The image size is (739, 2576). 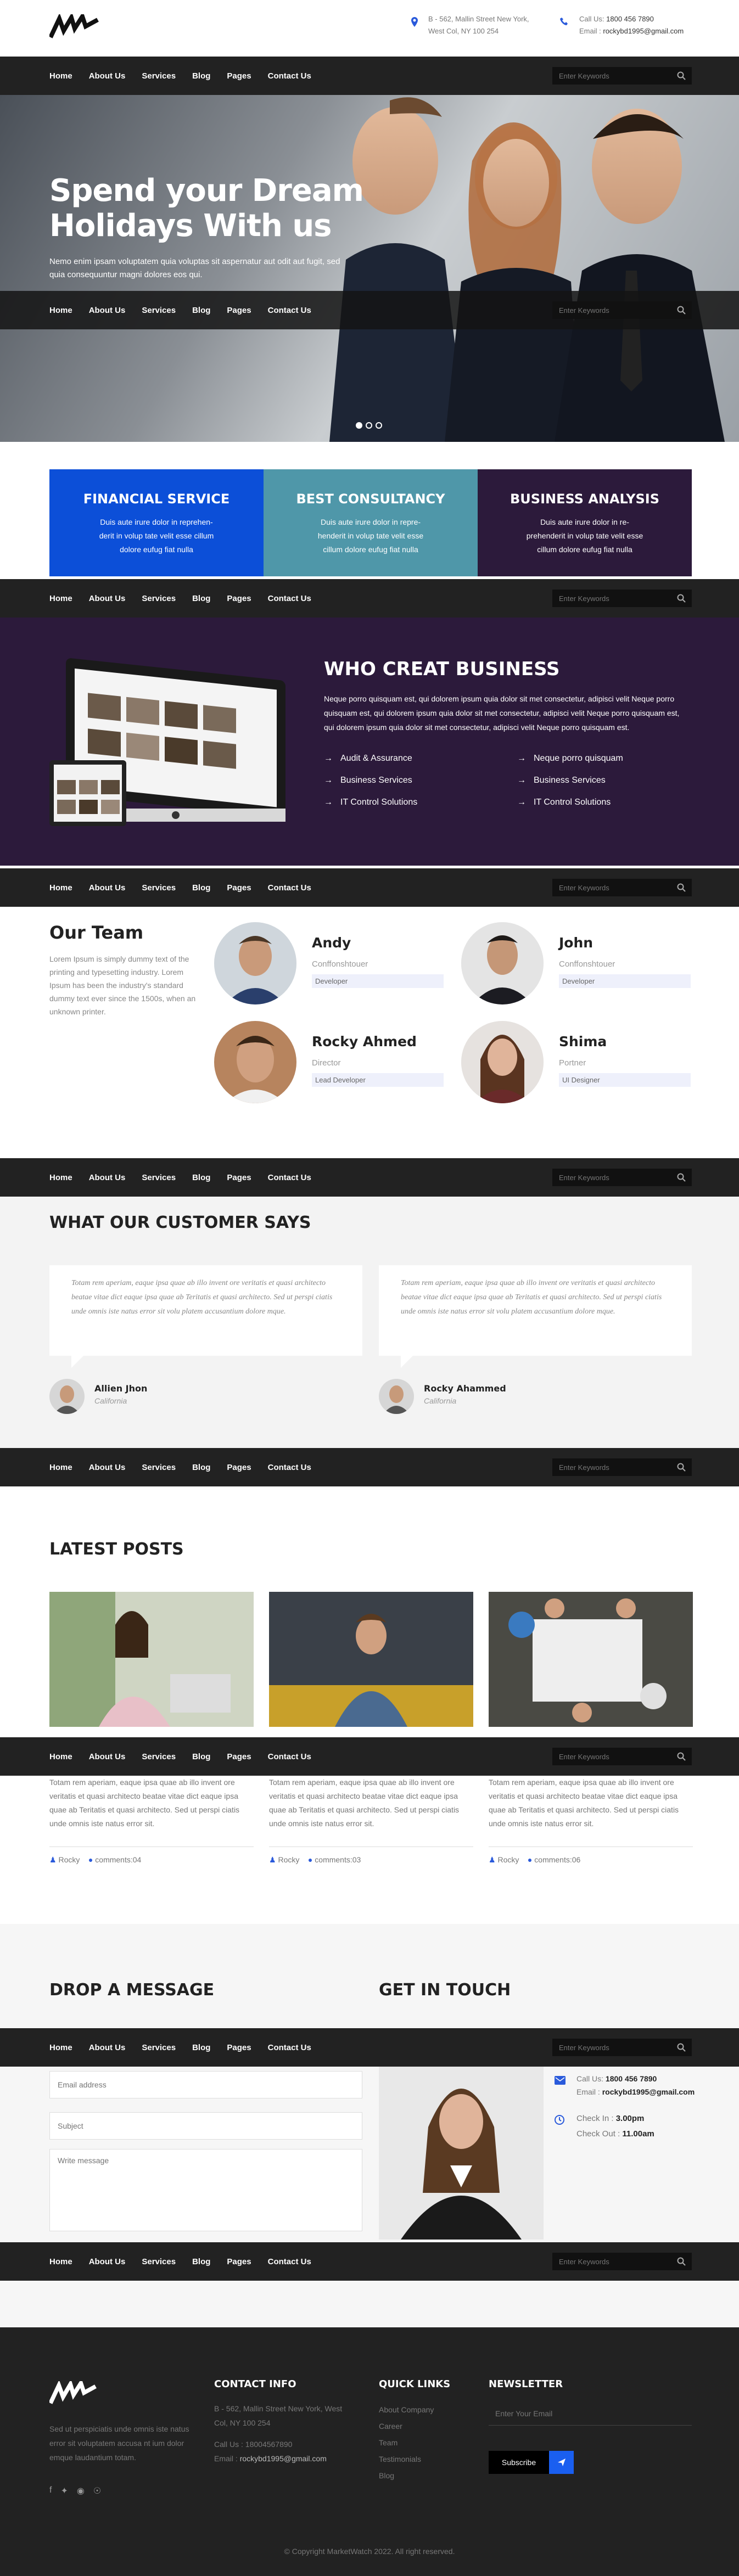 I want to click on subscribe-button: Subscribe, so click(x=532, y=2462).